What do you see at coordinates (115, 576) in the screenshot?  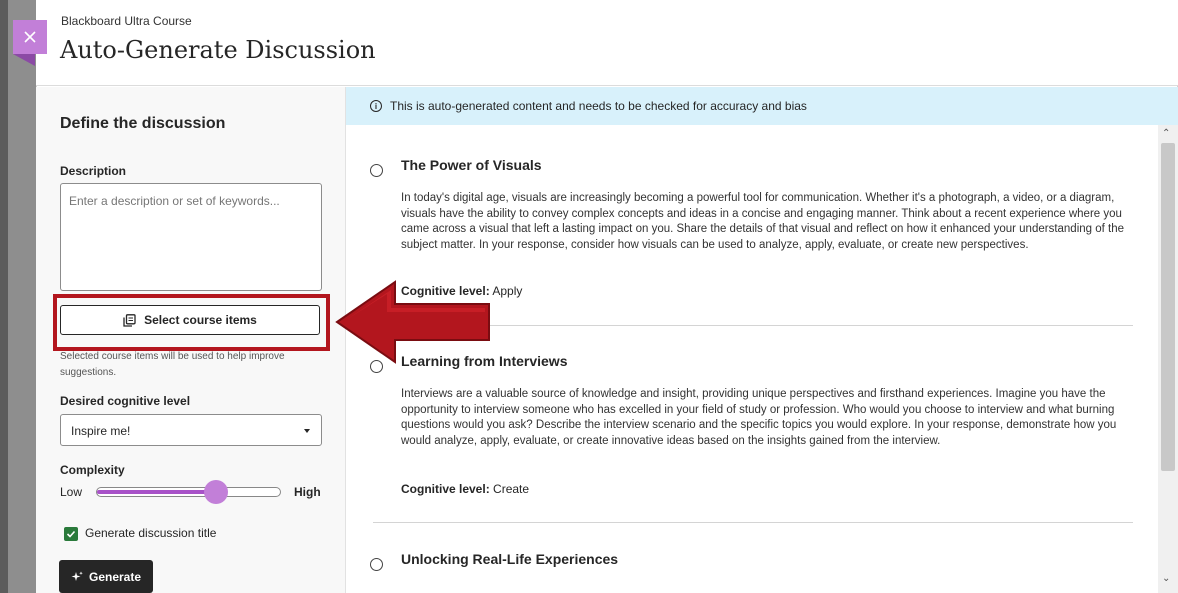 I see `generate-label: Generate` at bounding box center [115, 576].